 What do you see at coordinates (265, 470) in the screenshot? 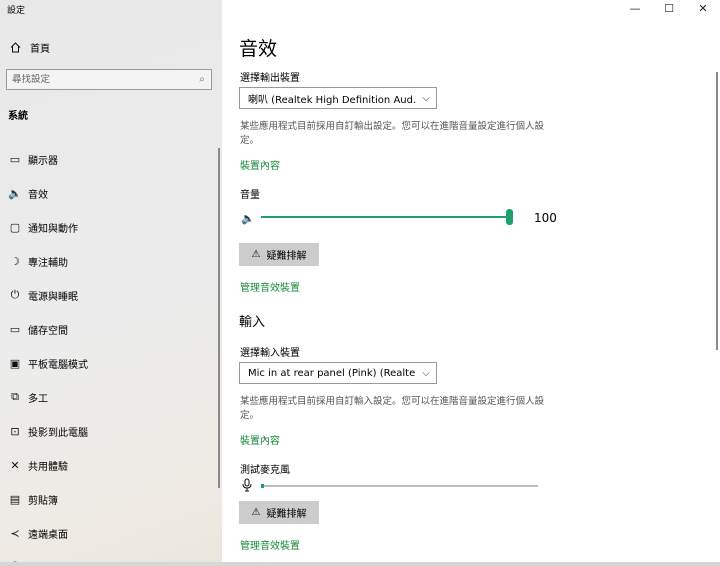
I see `mic-test-label: 測試麥克風` at bounding box center [265, 470].